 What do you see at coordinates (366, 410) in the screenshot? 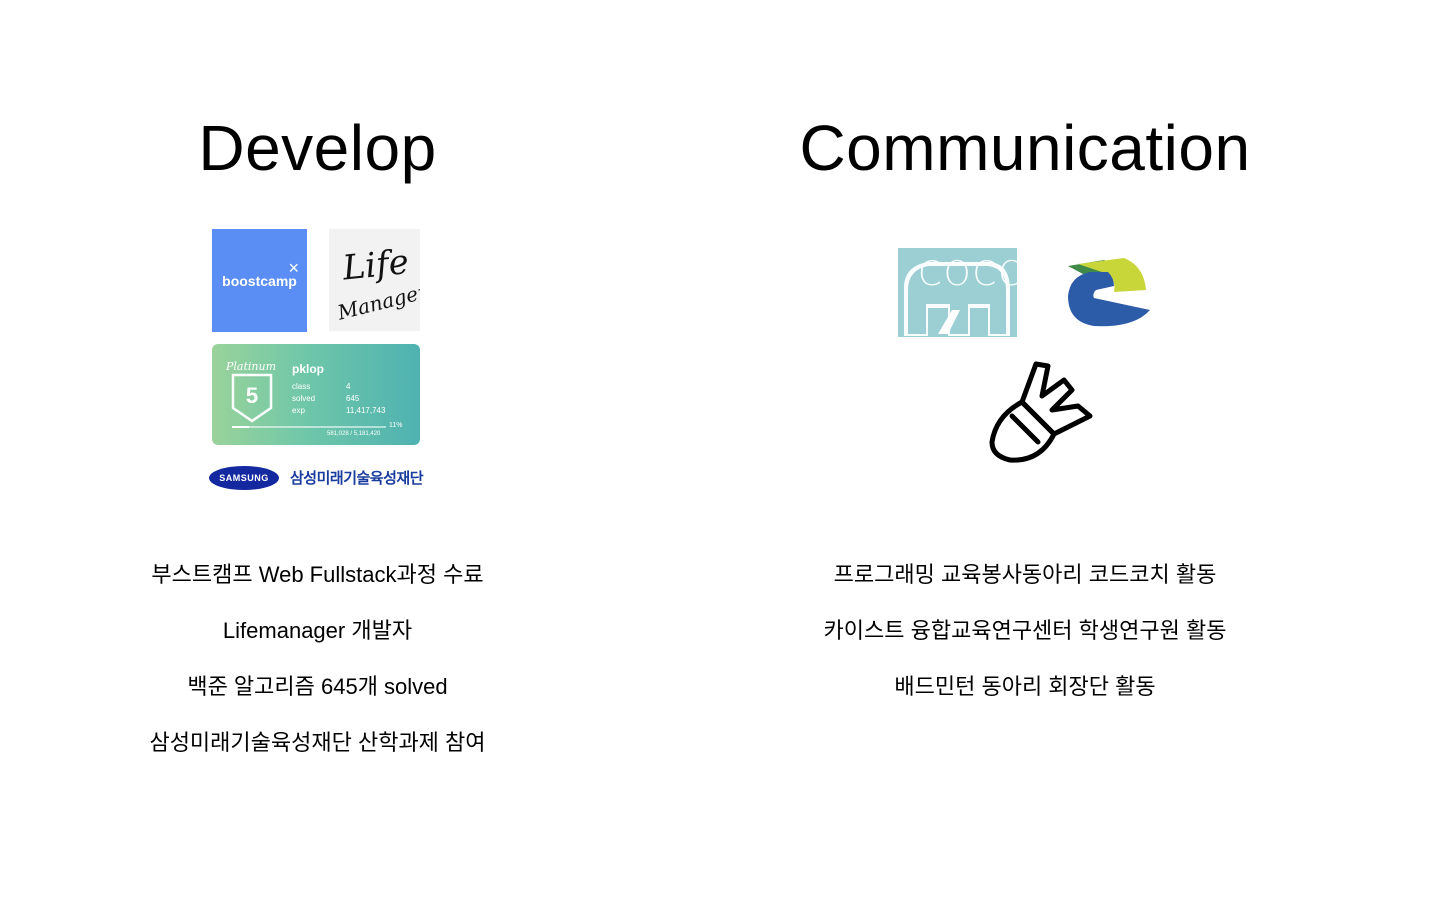
I see `badge-stat-value: 11,417,743` at bounding box center [366, 410].